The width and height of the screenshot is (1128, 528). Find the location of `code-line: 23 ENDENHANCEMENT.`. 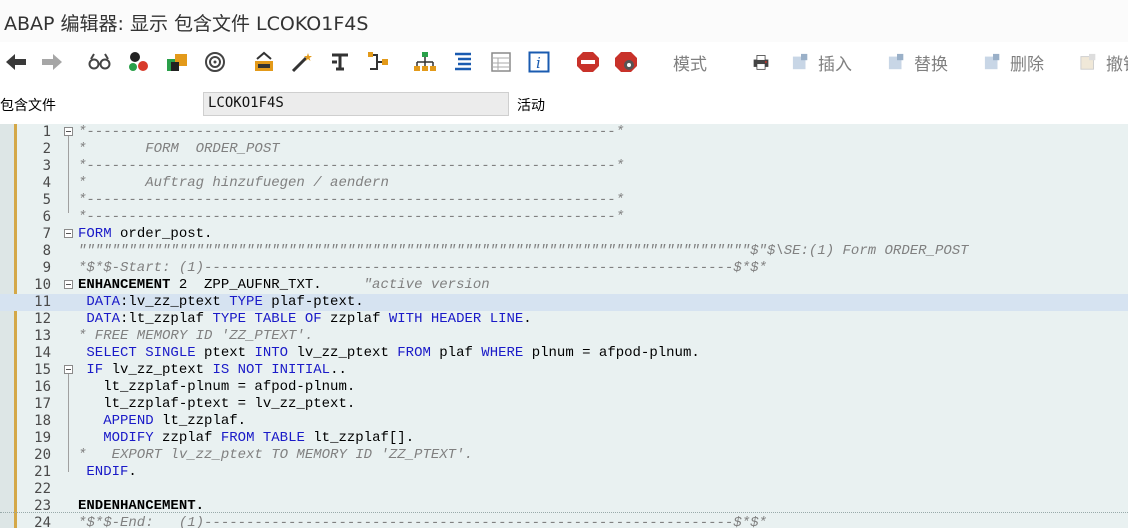

code-line: 23 ENDENHANCEMENT. is located at coordinates (564, 506).